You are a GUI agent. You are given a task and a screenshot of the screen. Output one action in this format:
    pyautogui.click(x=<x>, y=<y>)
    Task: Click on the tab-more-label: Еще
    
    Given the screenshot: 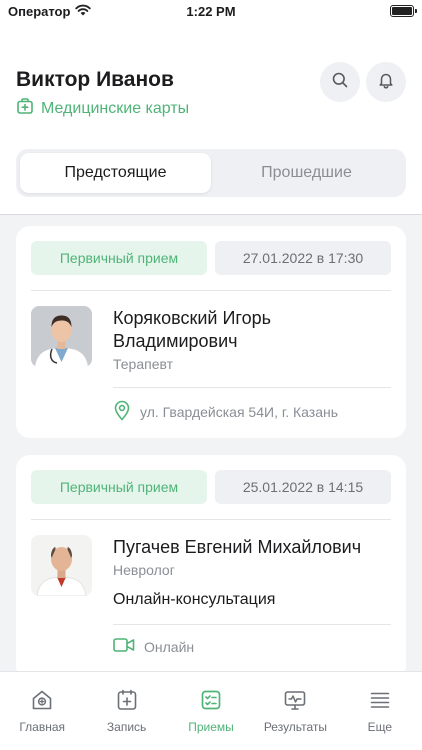 What is the action you would take?
    pyautogui.click(x=380, y=727)
    